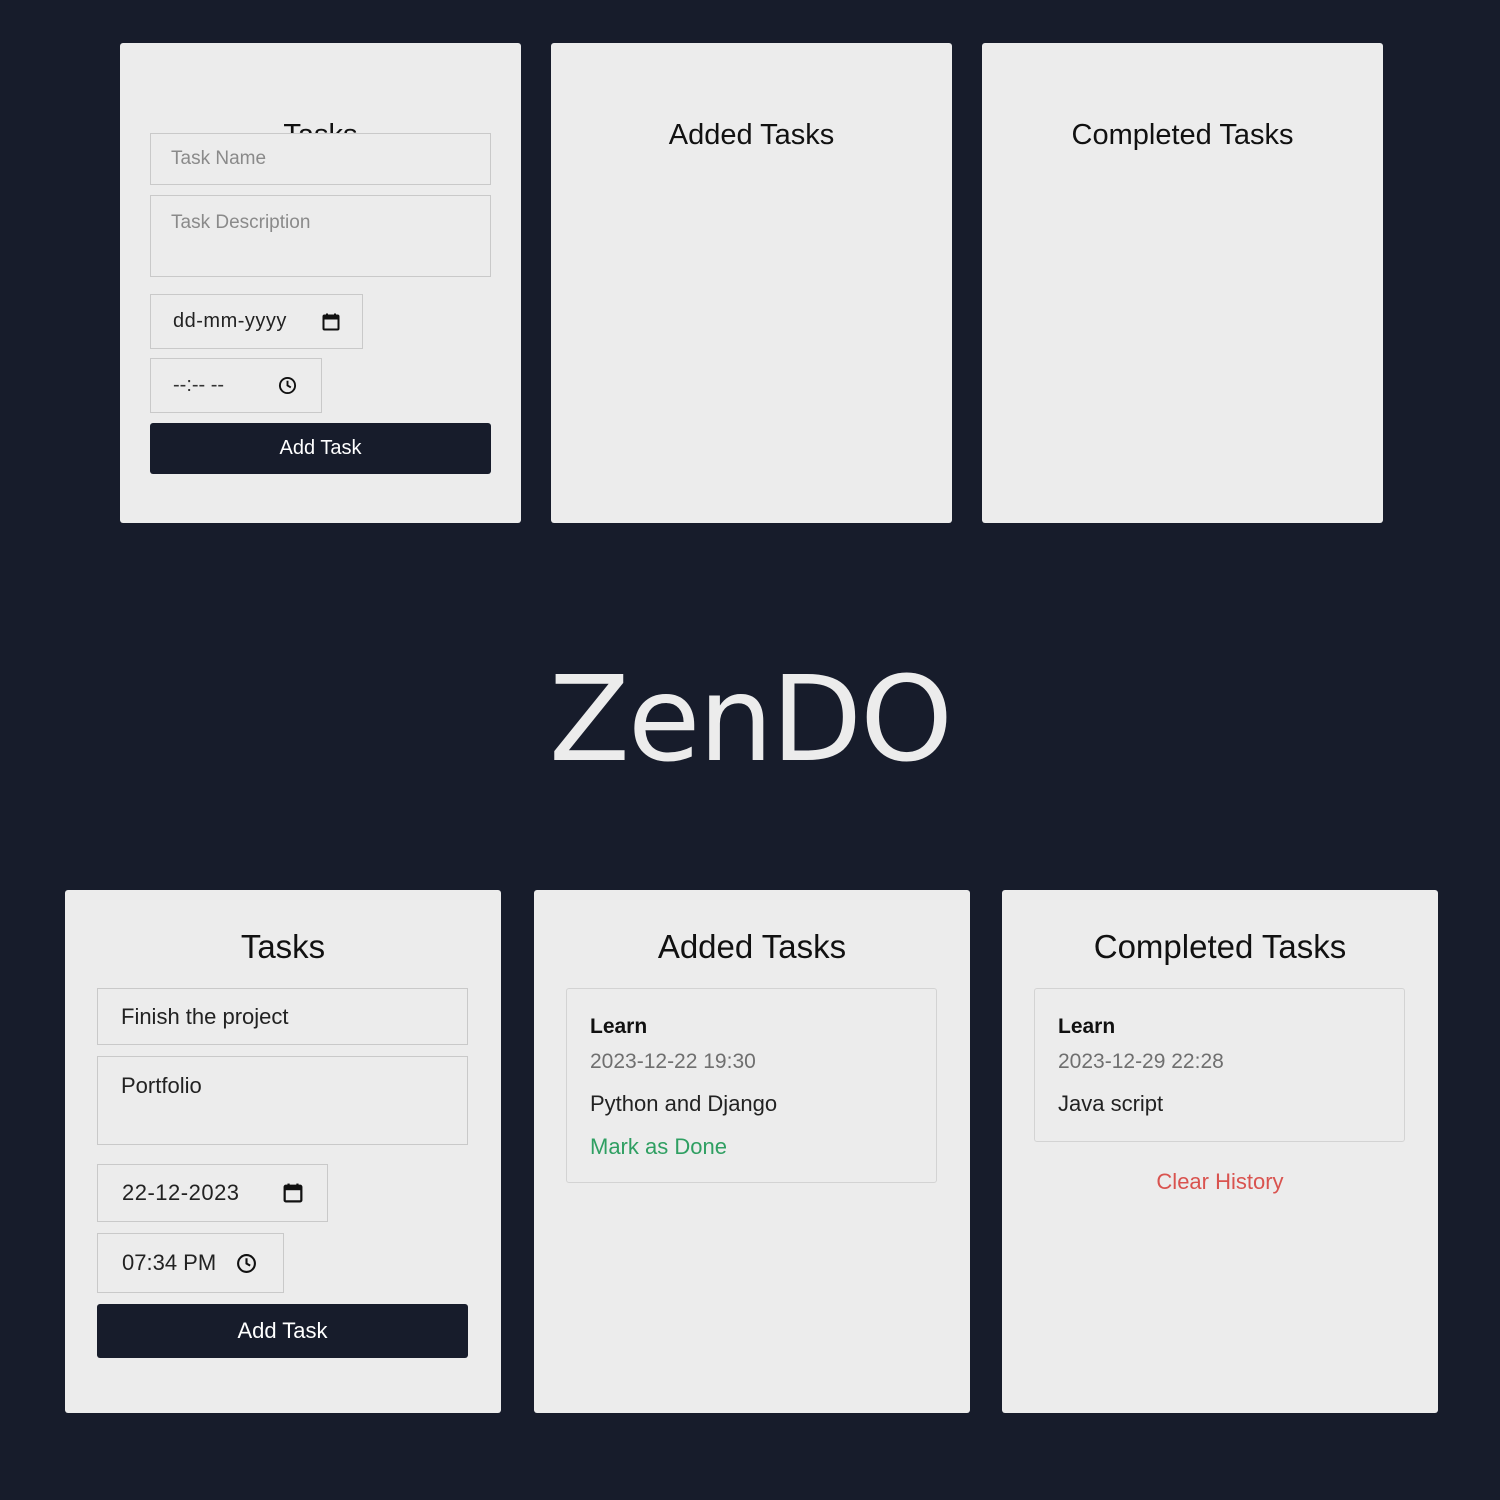  I want to click on task-name-placeholder: Task Name, so click(219, 158).